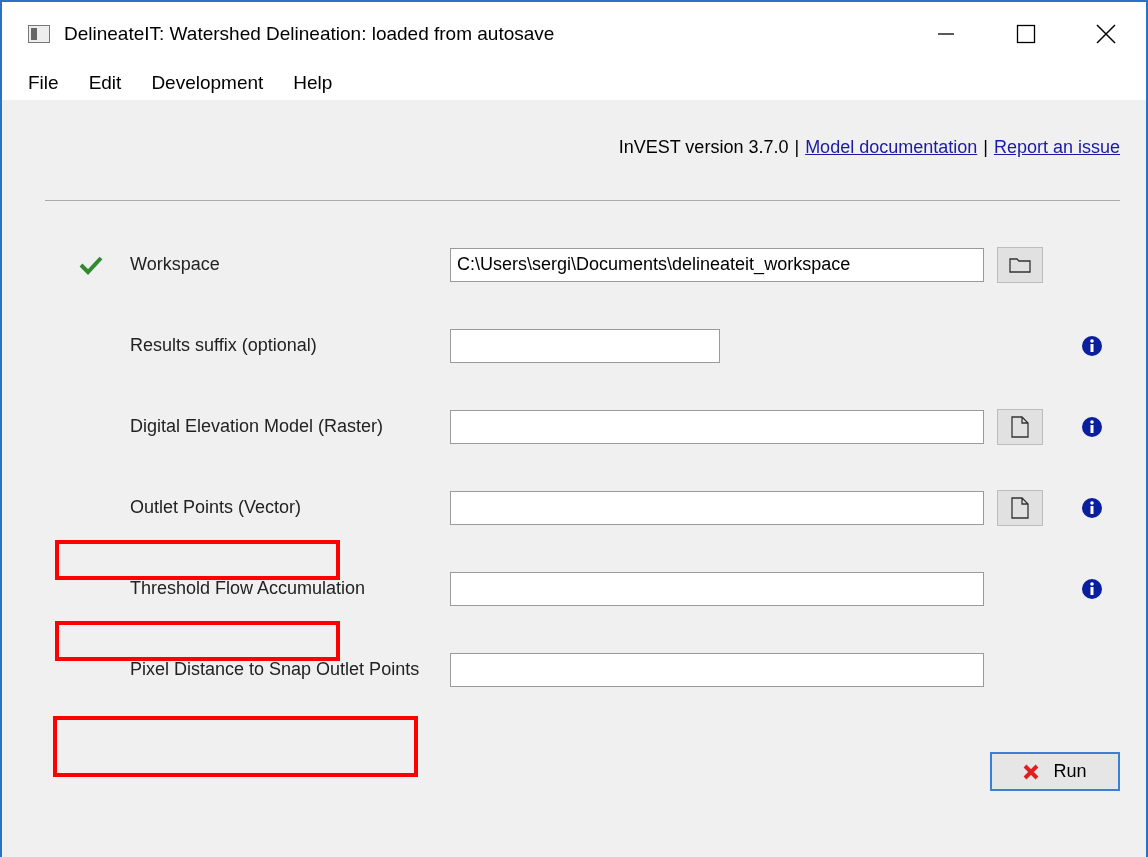  I want to click on field-label: Threshold Flow Accumulation, so click(248, 588).